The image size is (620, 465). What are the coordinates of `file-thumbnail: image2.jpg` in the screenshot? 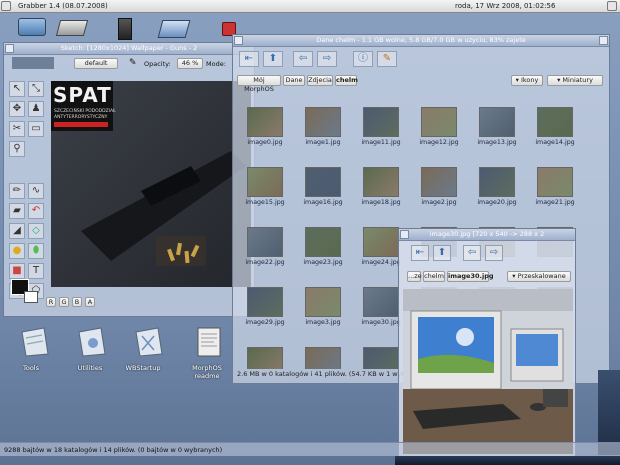 It's located at (439, 192).